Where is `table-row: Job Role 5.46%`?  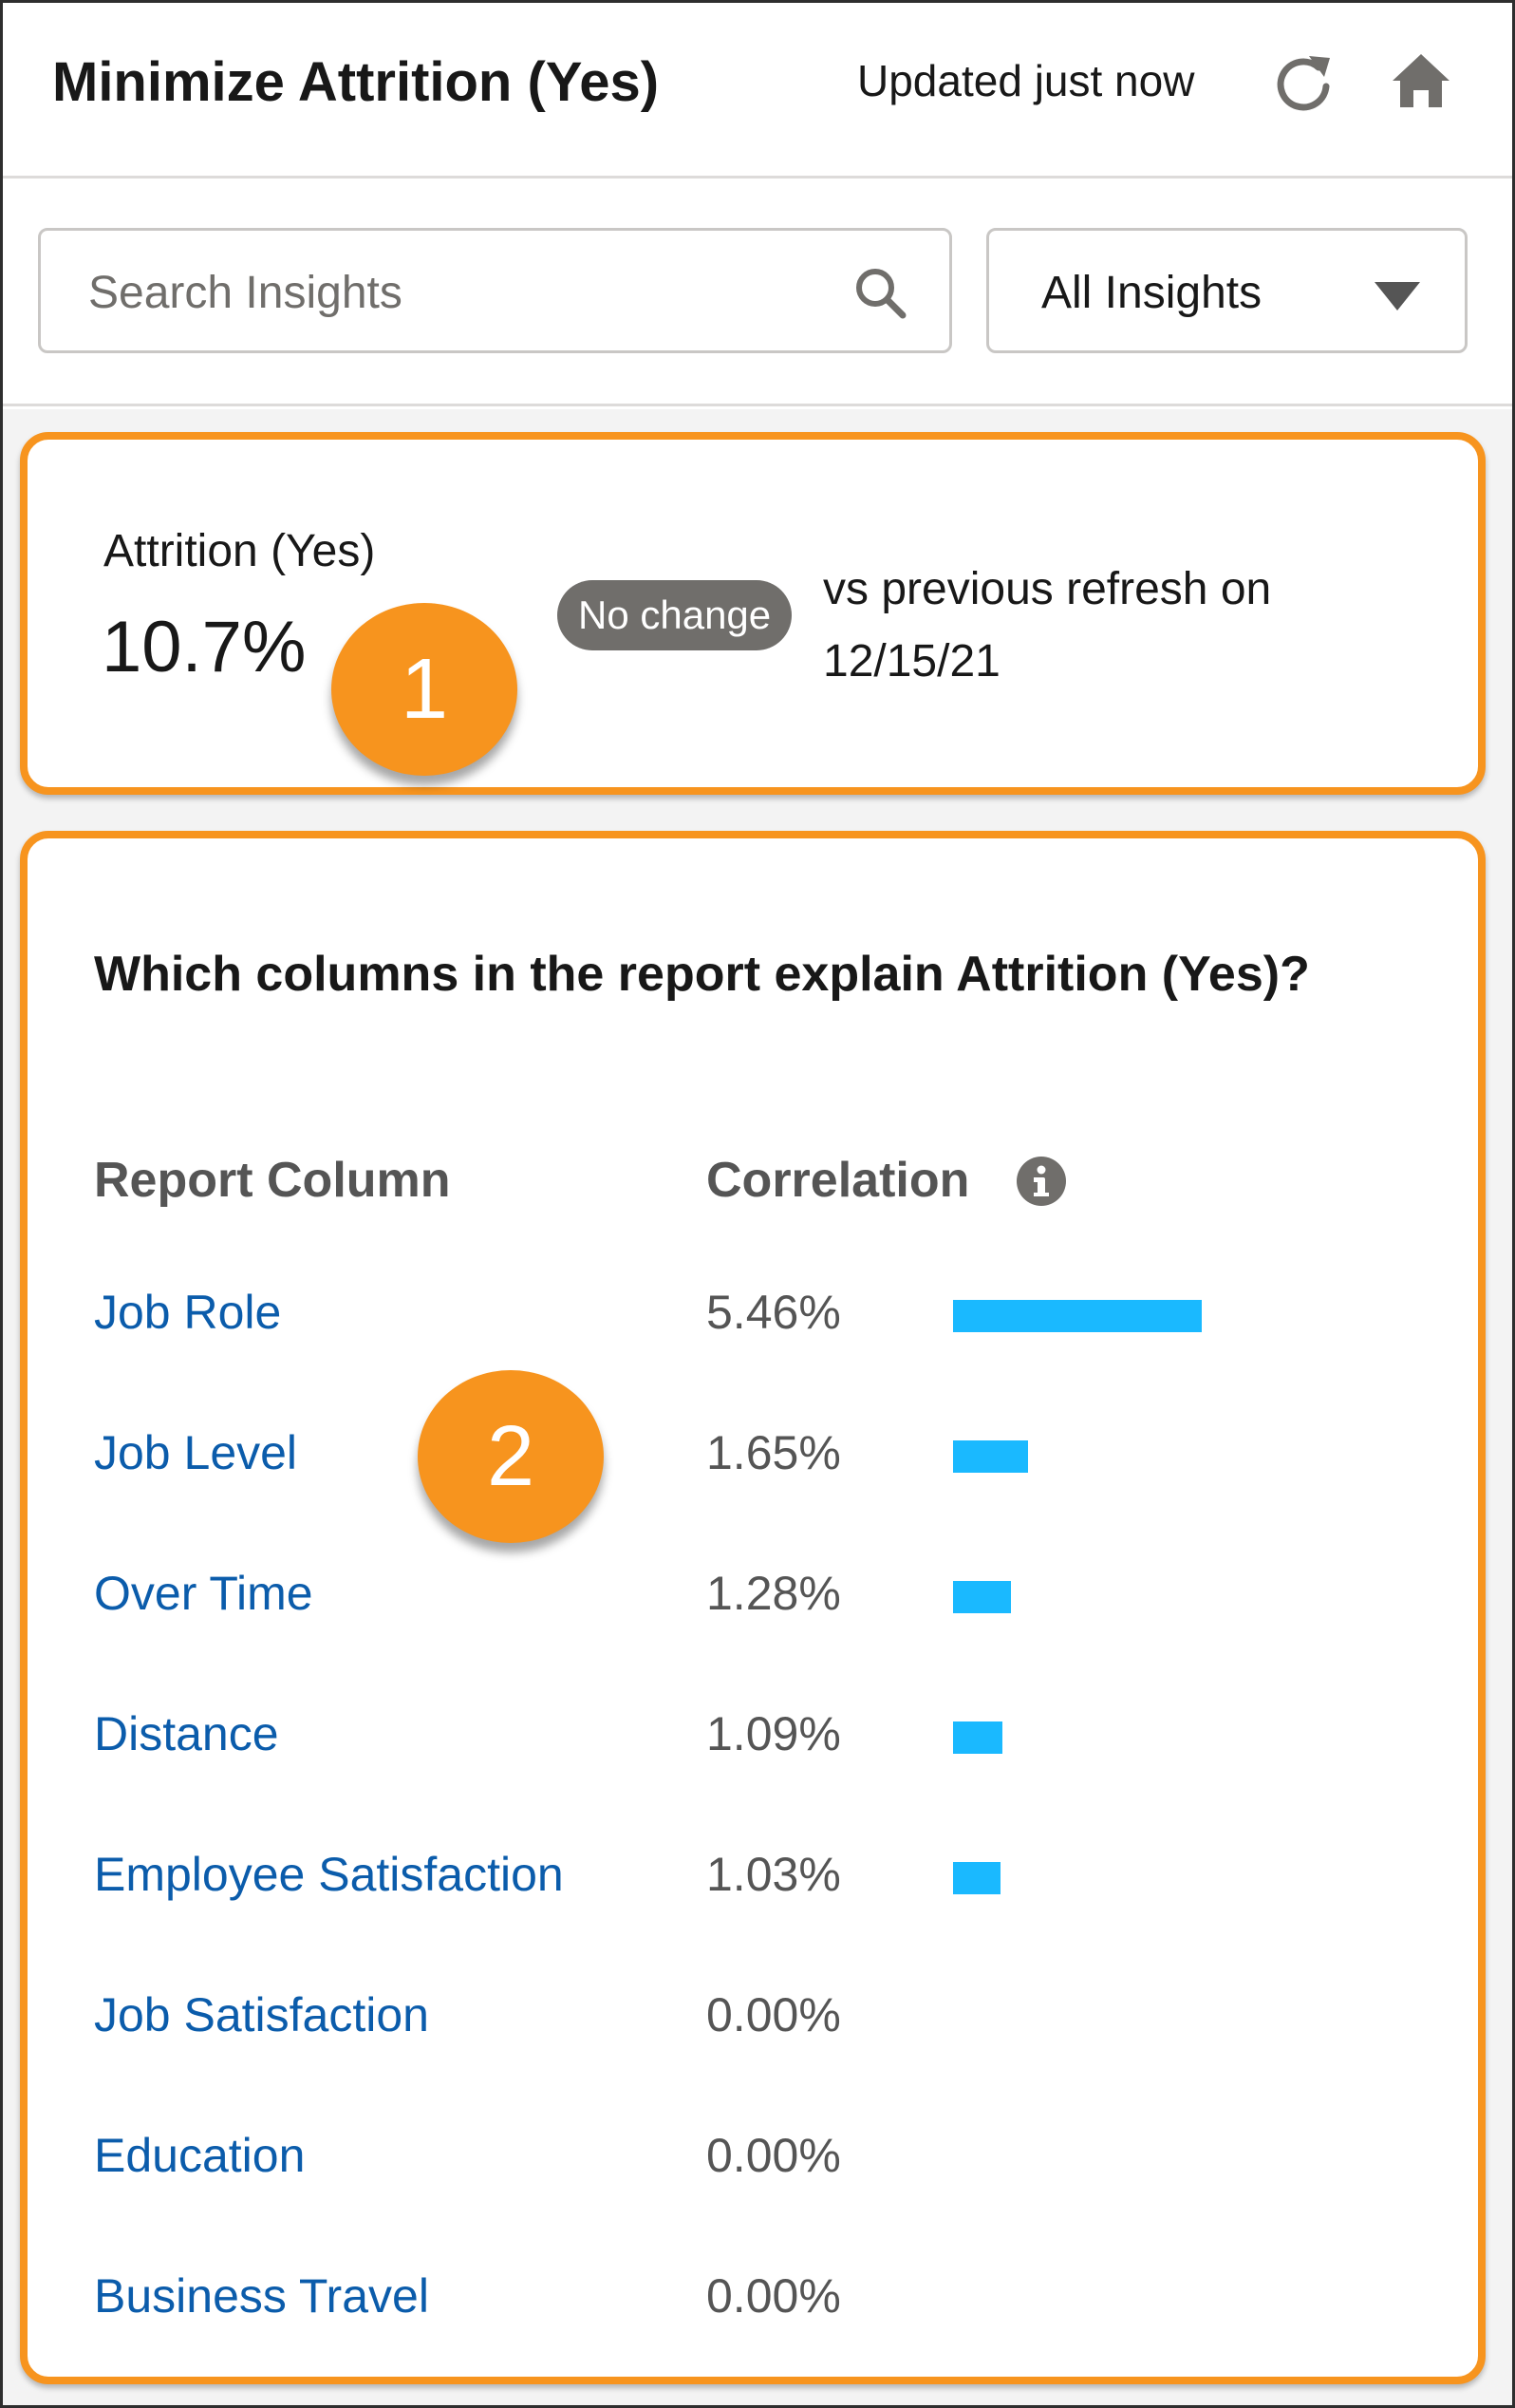 table-row: Job Role 5.46% is located at coordinates (753, 1323).